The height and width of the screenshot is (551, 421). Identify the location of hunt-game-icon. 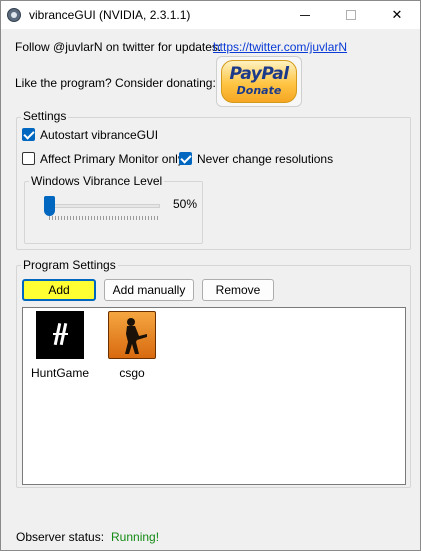
(60, 335).